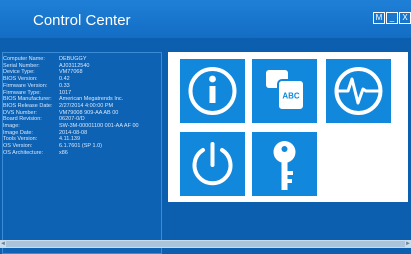  I want to click on security-tile, so click(284, 164).